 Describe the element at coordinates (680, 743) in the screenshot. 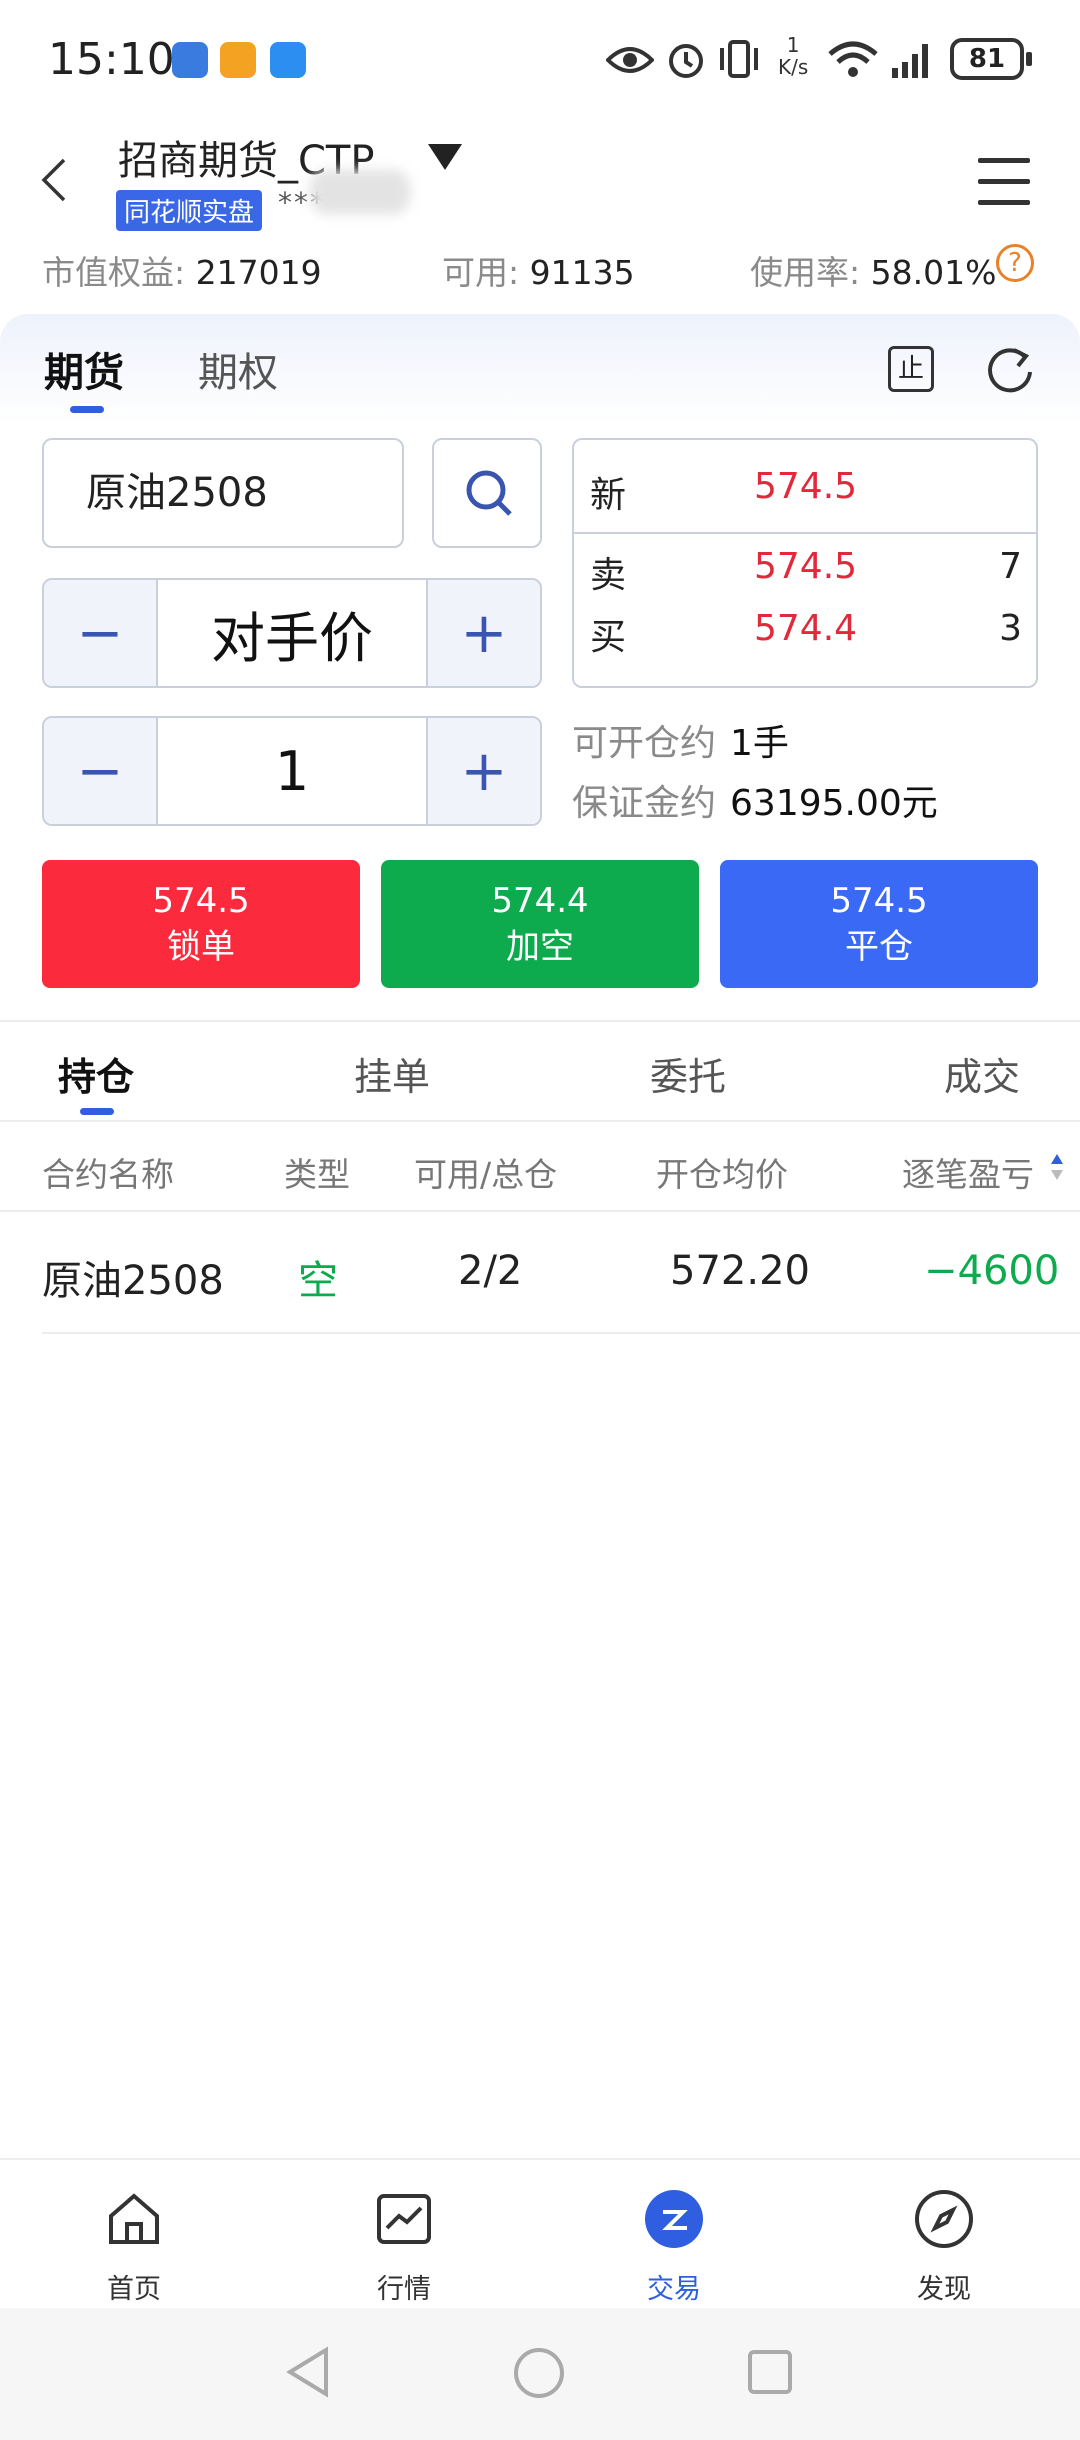

I see `openable-info: 可开仓约 1手` at that location.